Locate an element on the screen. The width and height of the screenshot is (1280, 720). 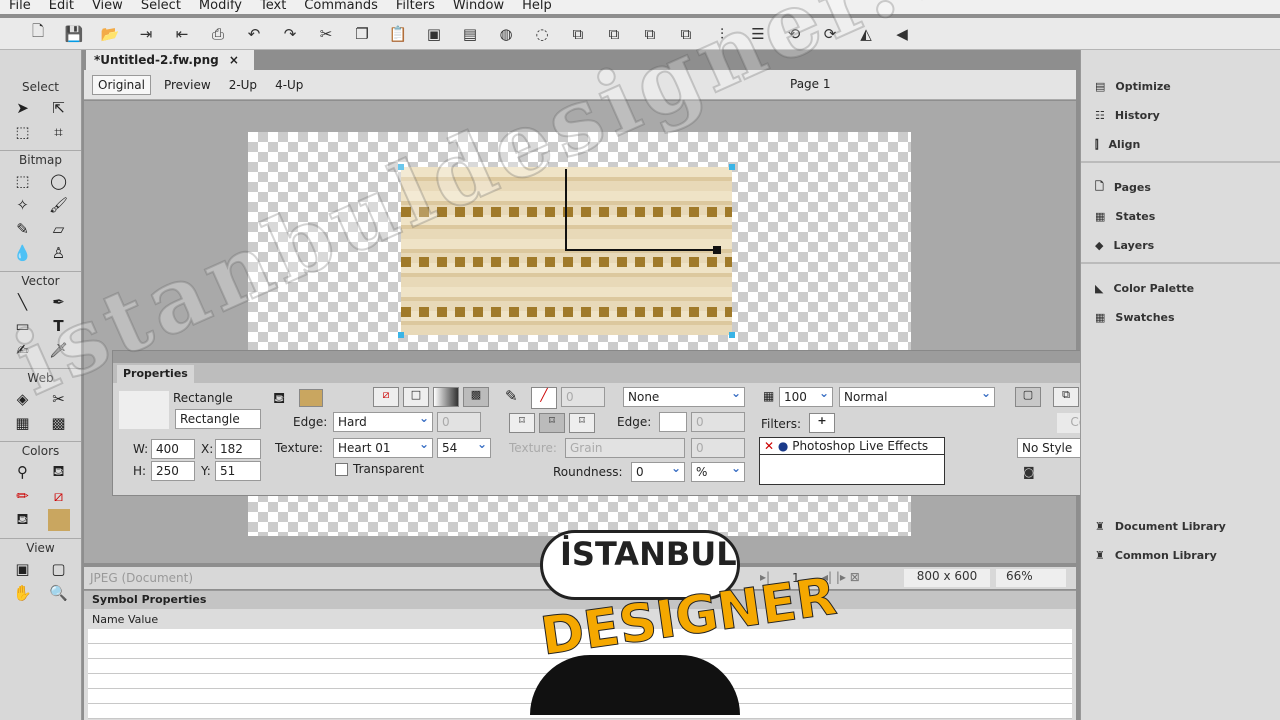
fill-swatch is located at coordinates (58, 520).